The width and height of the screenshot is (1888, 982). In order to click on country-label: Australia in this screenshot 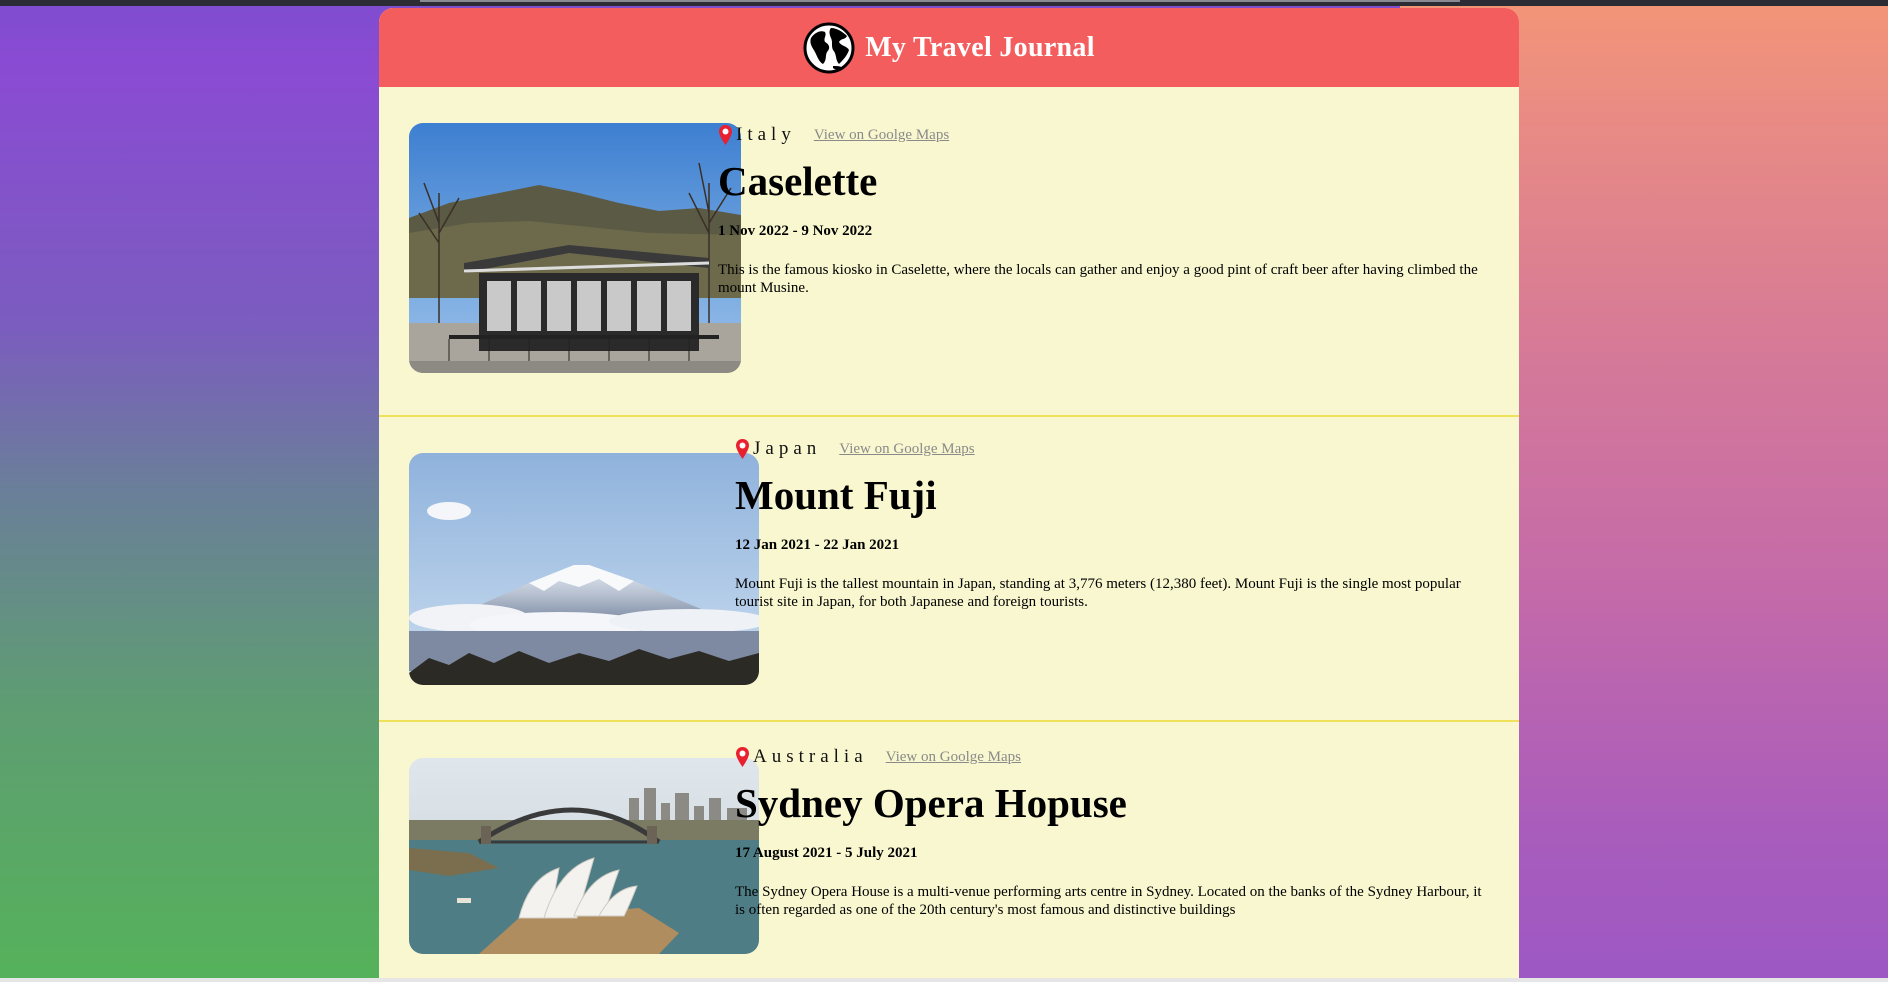, I will do `click(810, 756)`.